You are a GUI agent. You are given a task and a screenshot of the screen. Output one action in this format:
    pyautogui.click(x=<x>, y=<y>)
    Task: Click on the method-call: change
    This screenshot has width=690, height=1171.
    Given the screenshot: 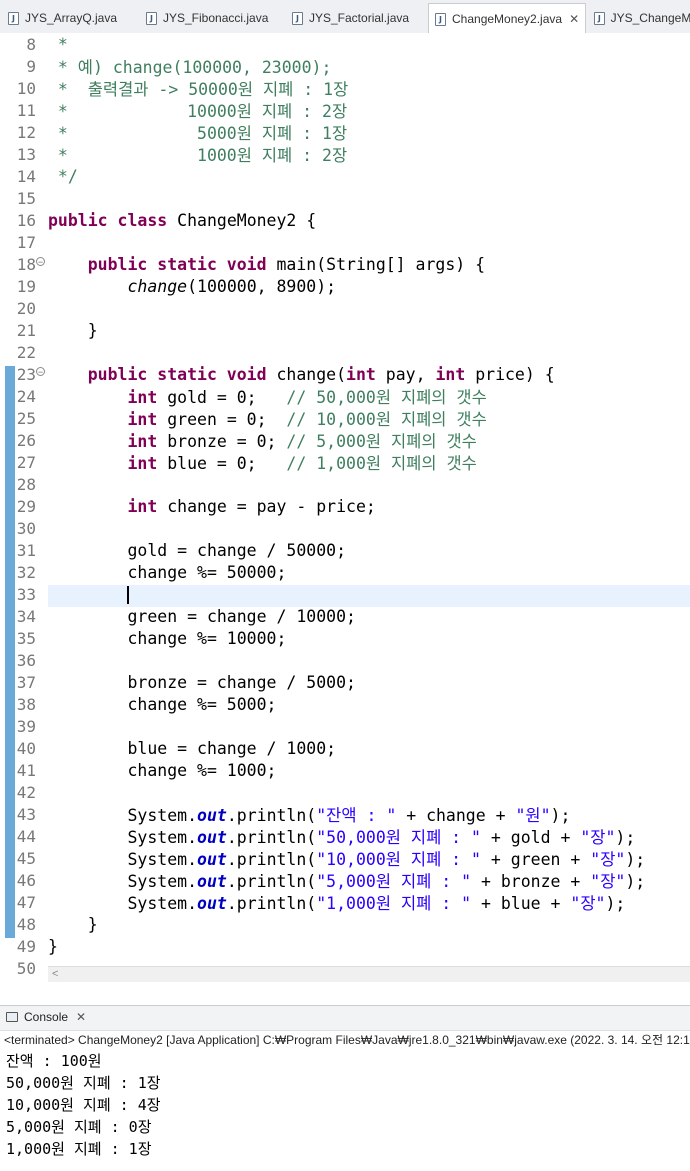 What is the action you would take?
    pyautogui.click(x=157, y=286)
    